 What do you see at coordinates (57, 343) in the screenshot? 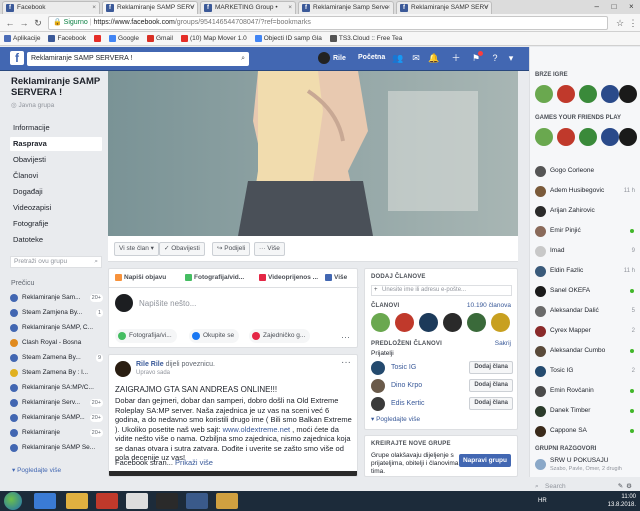
I see `shortcut-item: Clash Royal - Bosna` at bounding box center [57, 343].